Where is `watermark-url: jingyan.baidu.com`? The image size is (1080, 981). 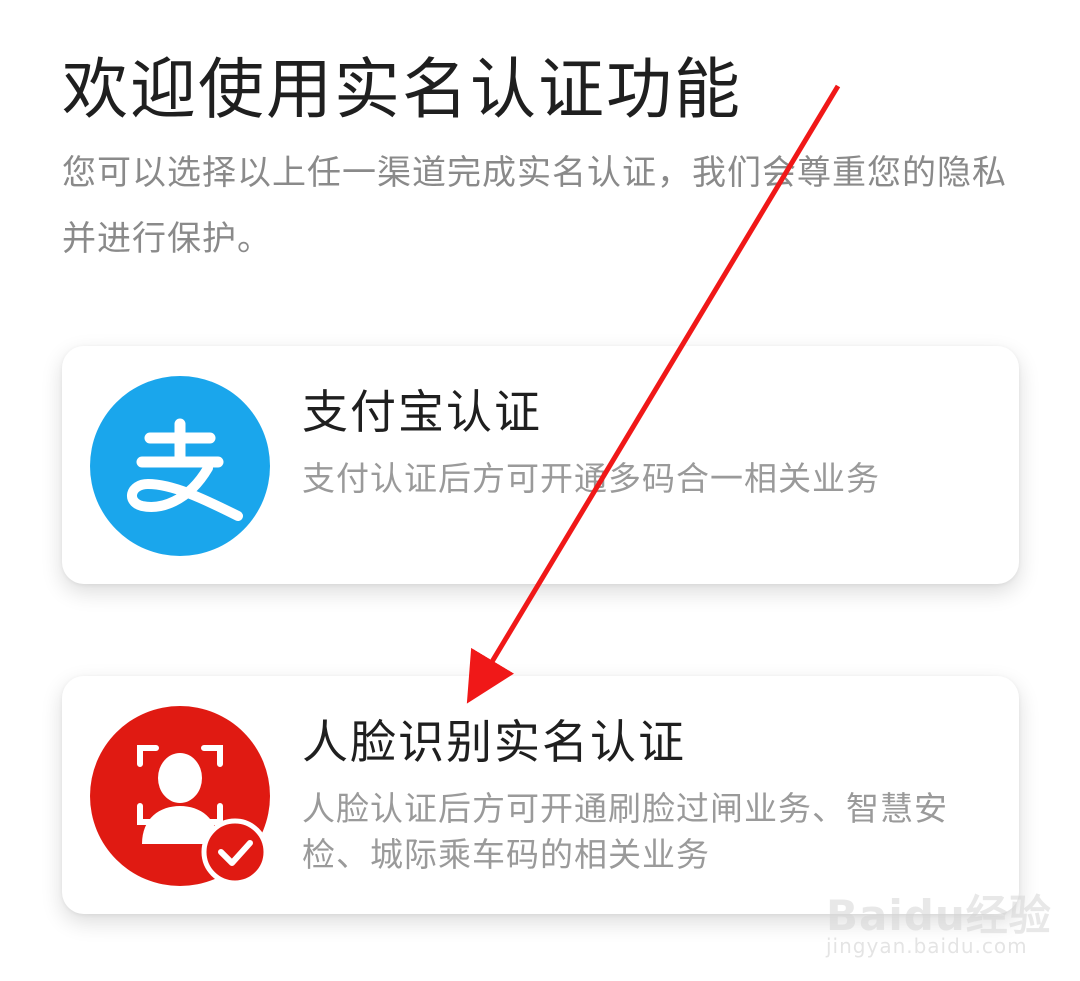 watermark-url: jingyan.baidu.com is located at coordinates (927, 946).